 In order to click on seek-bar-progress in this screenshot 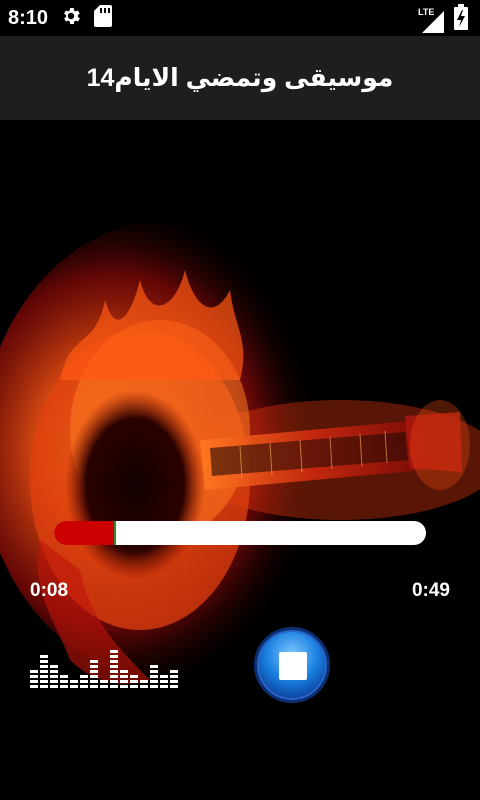, I will do `click(85, 533)`.